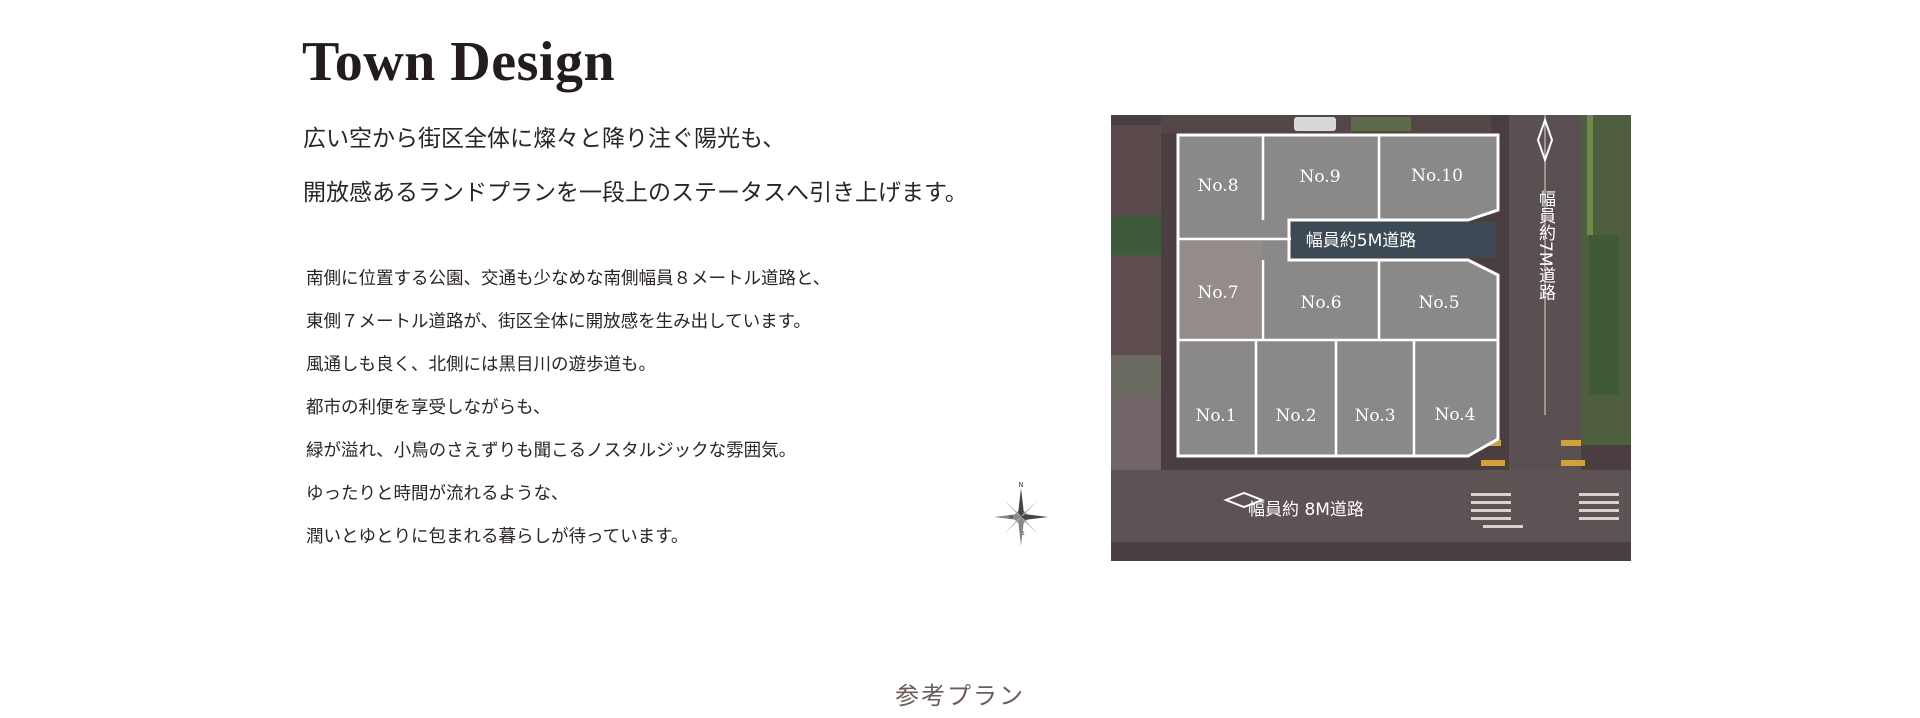 The width and height of the screenshot is (1920, 718). What do you see at coordinates (1545, 245) in the screenshot?
I see `east-road-label: 幅員約7M道路` at bounding box center [1545, 245].